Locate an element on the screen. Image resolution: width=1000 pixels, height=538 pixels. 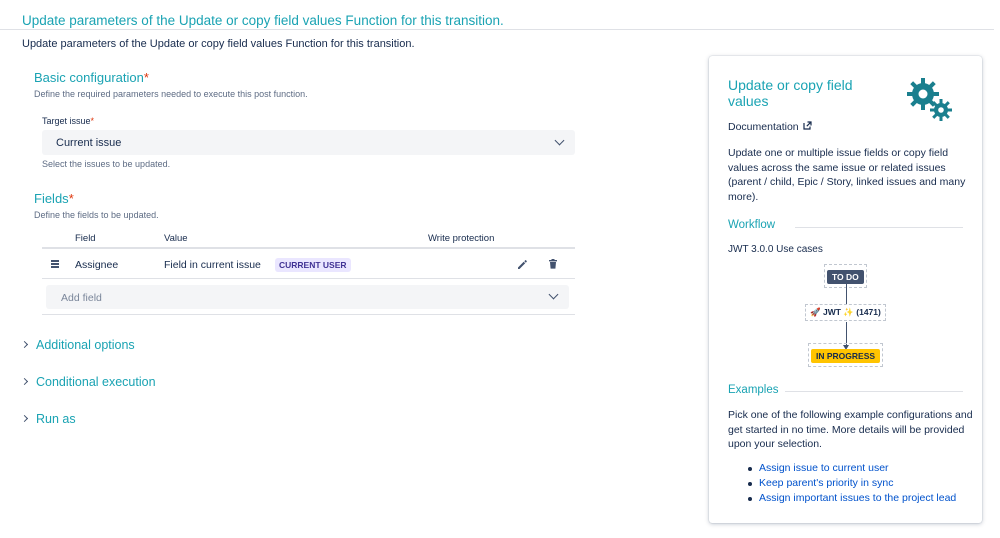
title-divider is located at coordinates (497, 29).